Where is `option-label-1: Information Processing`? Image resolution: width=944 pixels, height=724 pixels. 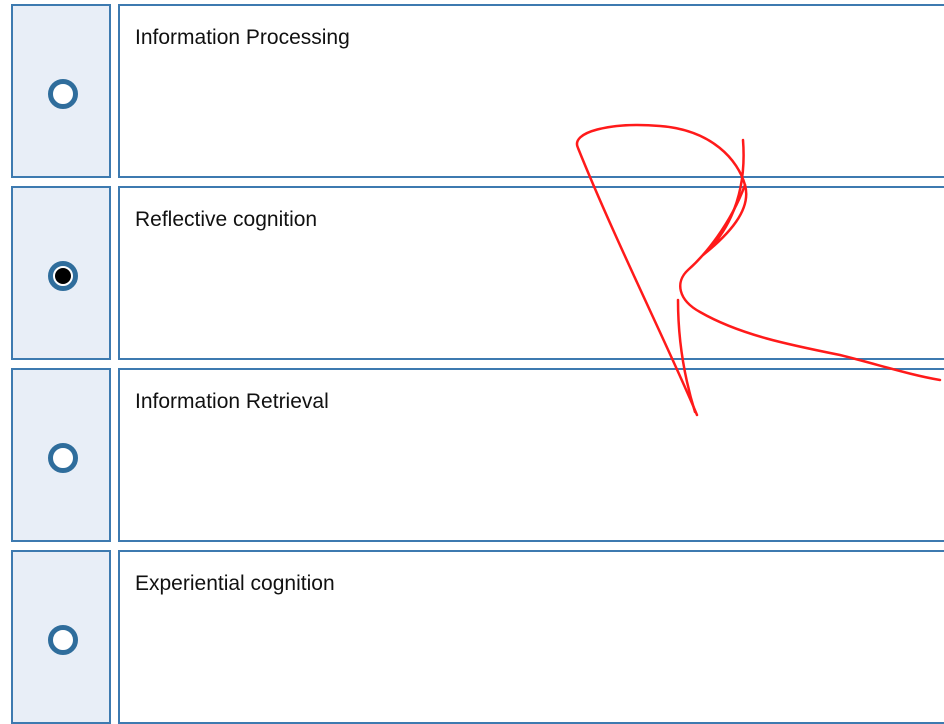 option-label-1: Information Processing is located at coordinates (242, 37).